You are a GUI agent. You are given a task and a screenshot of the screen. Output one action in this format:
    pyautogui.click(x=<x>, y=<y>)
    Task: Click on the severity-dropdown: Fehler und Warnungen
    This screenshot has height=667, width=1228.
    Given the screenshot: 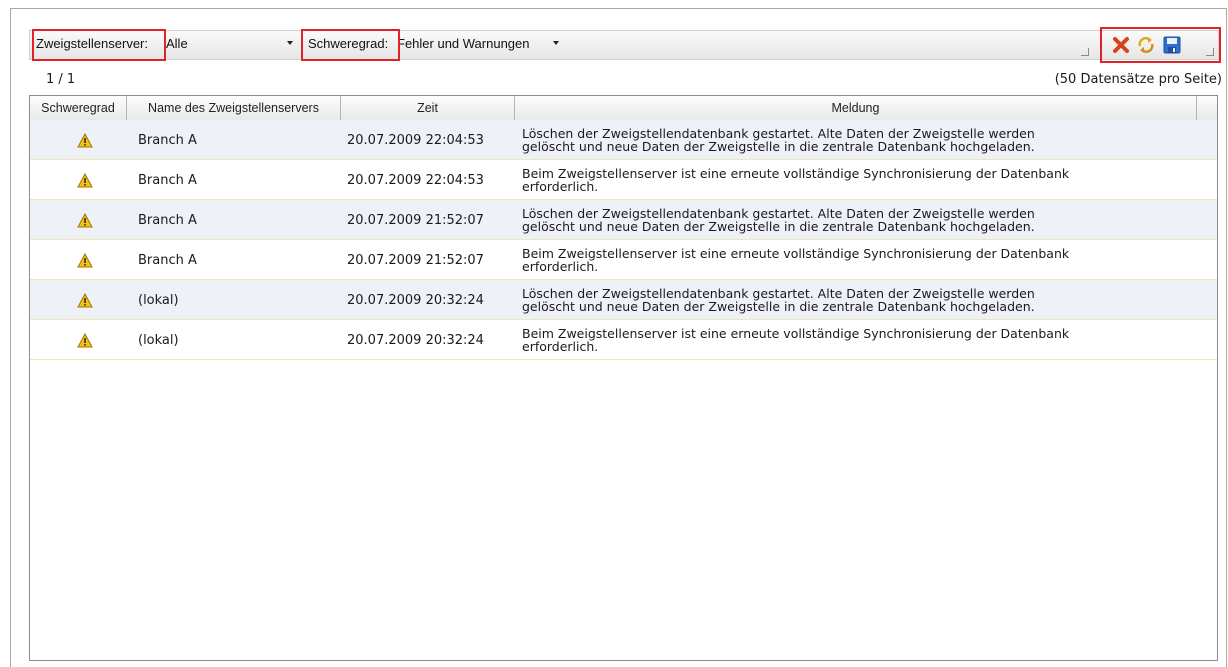 What is the action you would take?
    pyautogui.click(x=477, y=45)
    